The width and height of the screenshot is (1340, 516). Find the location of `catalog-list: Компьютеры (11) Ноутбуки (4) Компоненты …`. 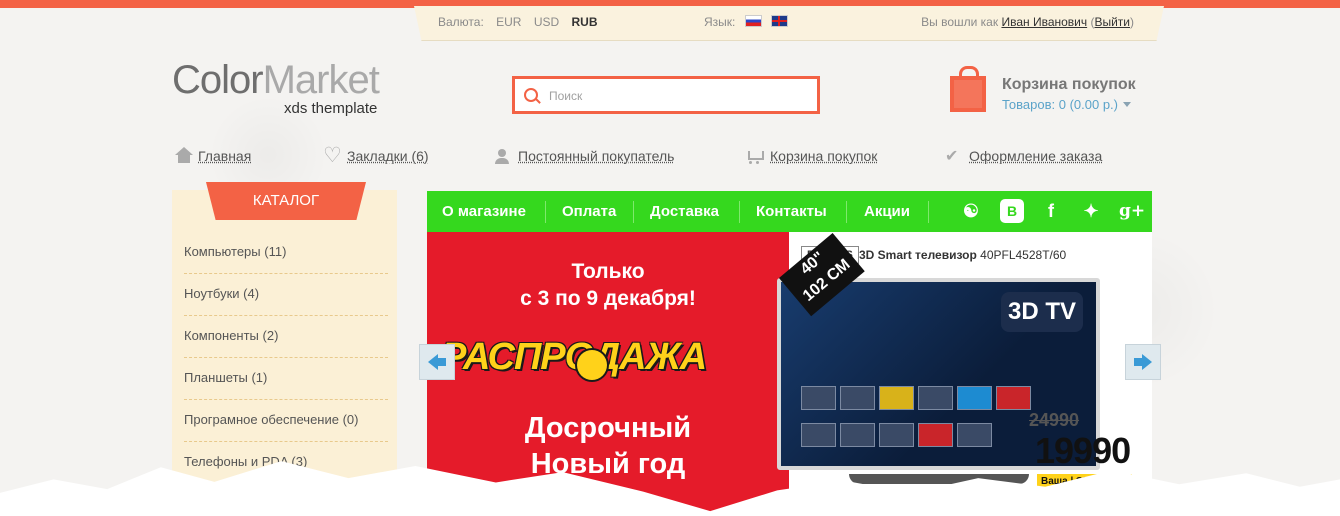

catalog-list: Компьютеры (11) Ноутбуки (4) Компоненты … is located at coordinates (286, 358).